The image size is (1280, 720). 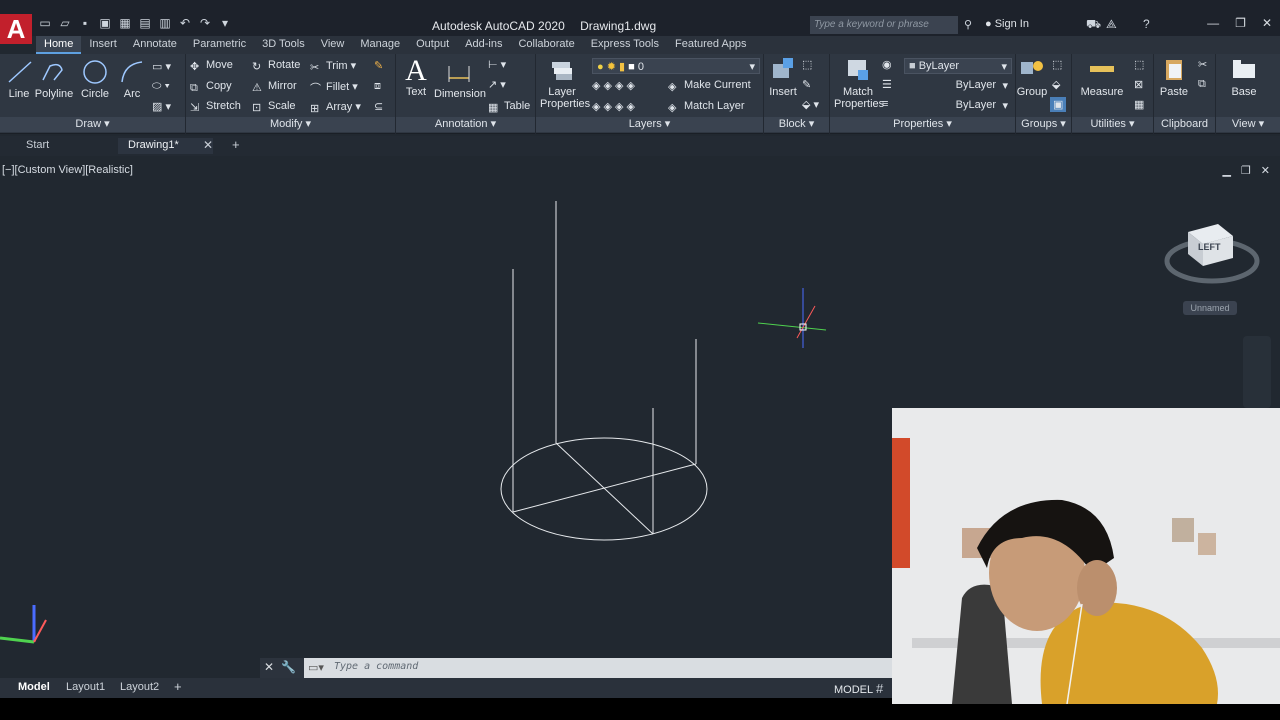 I want to click on help-search-input: Type a keyword or phrase, so click(x=884, y=25).